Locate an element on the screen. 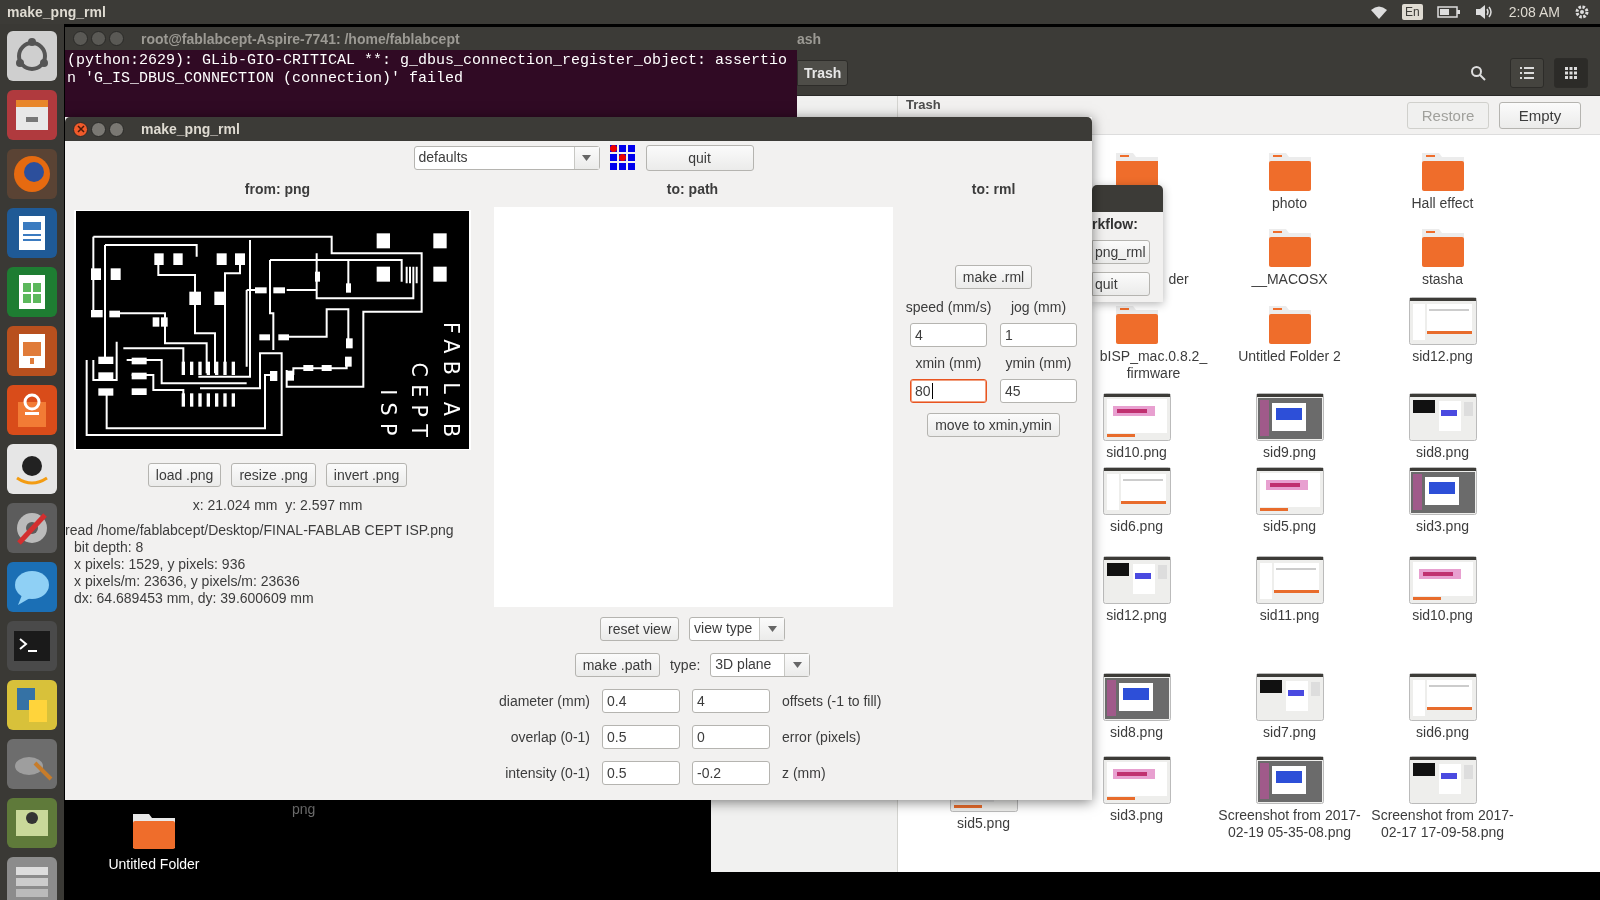 The image size is (1600, 900). view-type-dropdown: view type is located at coordinates (737, 629).